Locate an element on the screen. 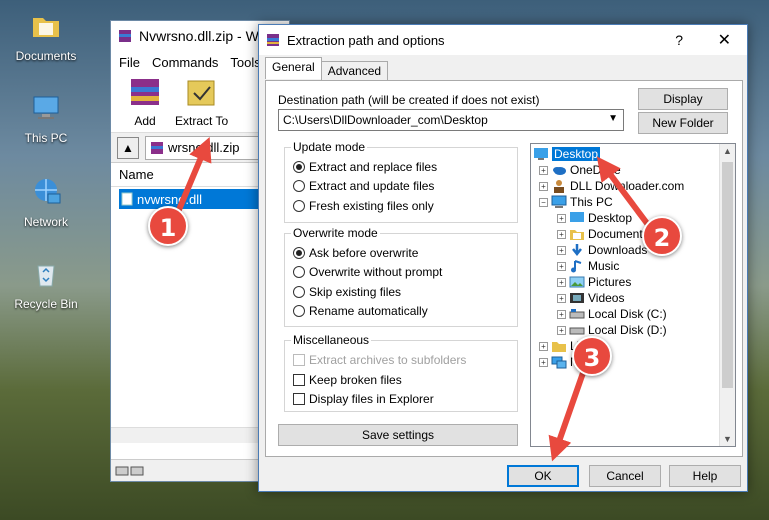 This screenshot has width=769, height=520. option-label: Overwrite without prompt is located at coordinates (376, 272).